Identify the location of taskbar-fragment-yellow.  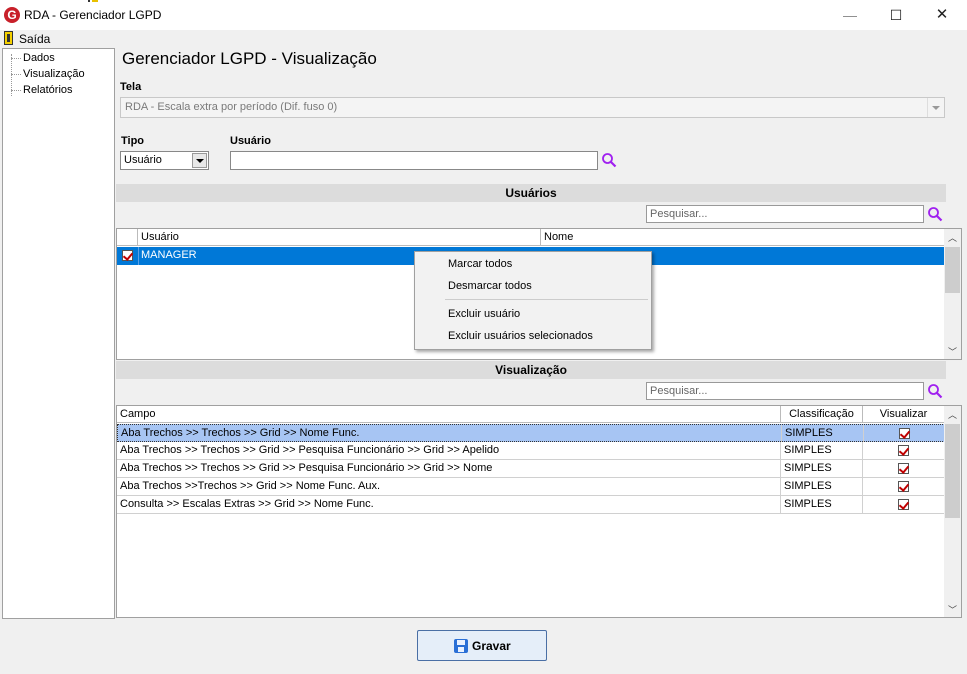
(95, 1).